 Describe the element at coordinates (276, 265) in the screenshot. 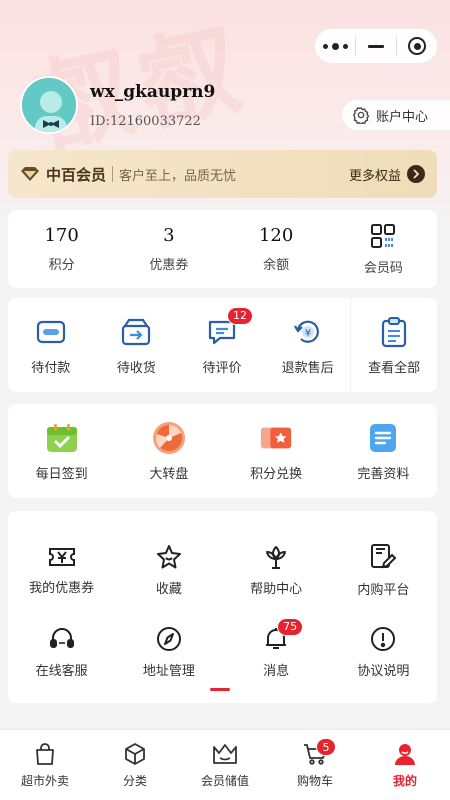

I see `balance-label: 余额` at that location.